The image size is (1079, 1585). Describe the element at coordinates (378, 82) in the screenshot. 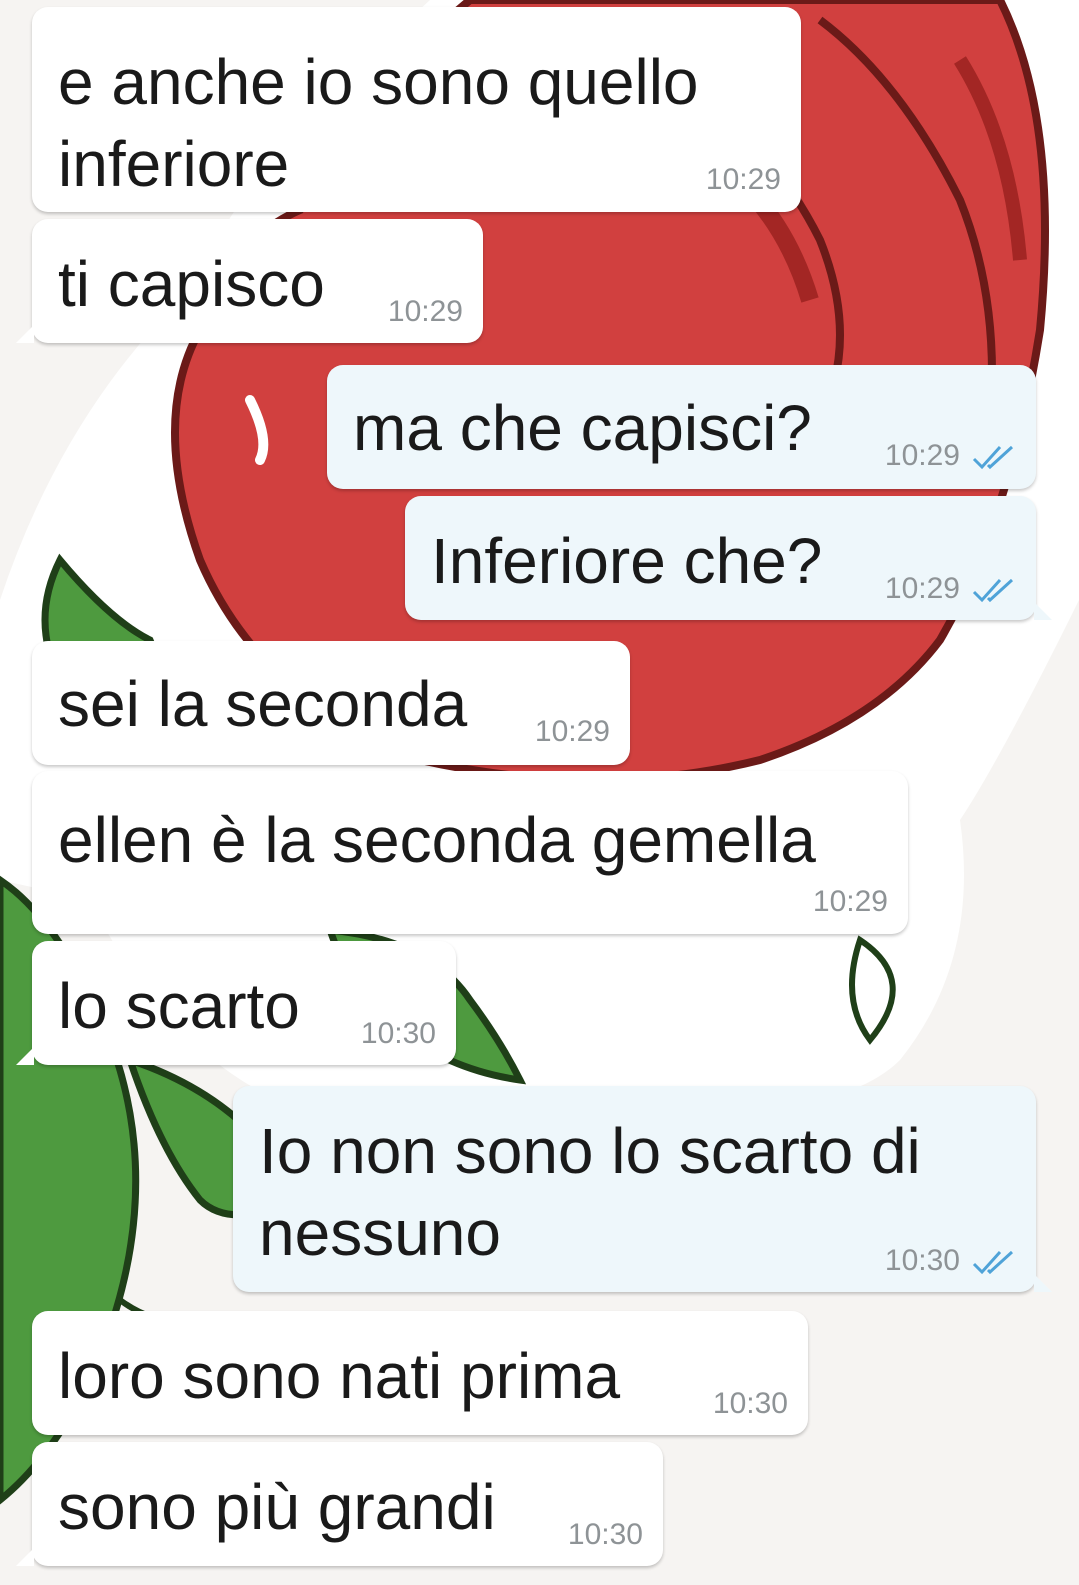

I see `message-text-line: e anche io sono quello` at that location.